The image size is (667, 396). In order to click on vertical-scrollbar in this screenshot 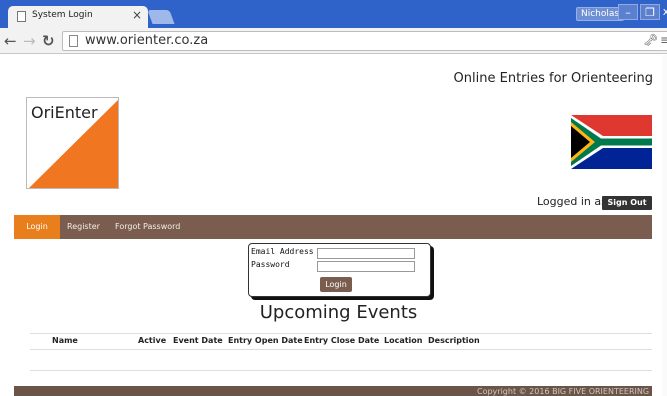, I will do `click(664, 225)`.